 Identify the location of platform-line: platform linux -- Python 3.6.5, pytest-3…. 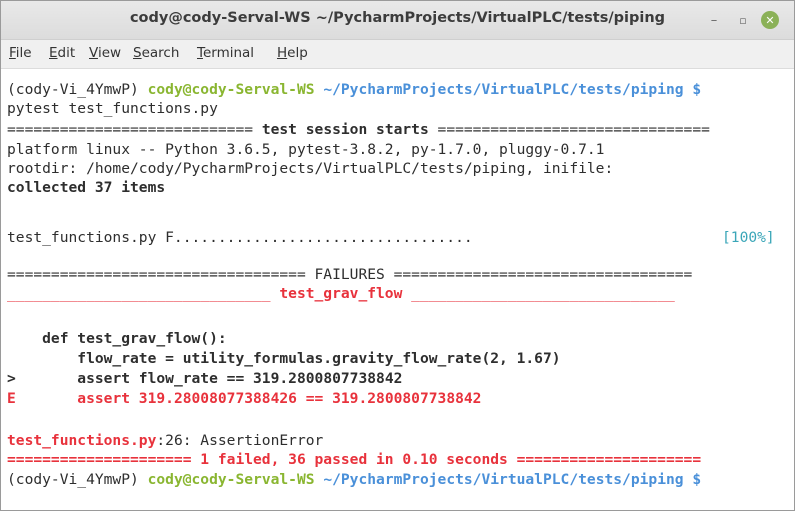
(306, 149).